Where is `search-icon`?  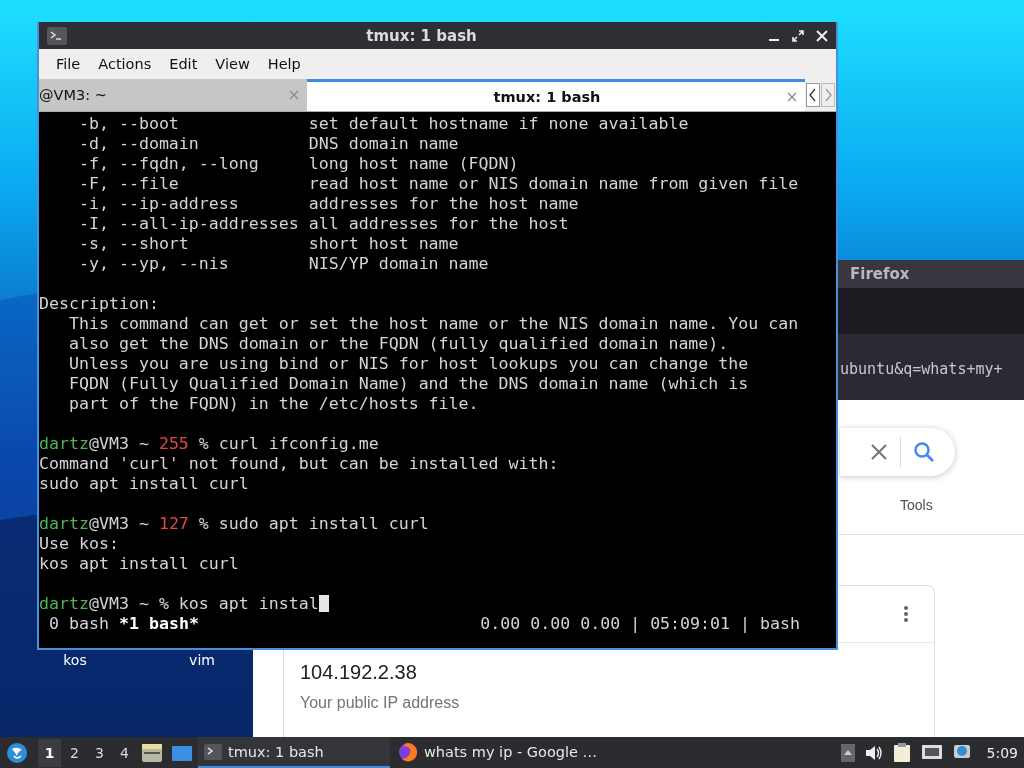 search-icon is located at coordinates (924, 452).